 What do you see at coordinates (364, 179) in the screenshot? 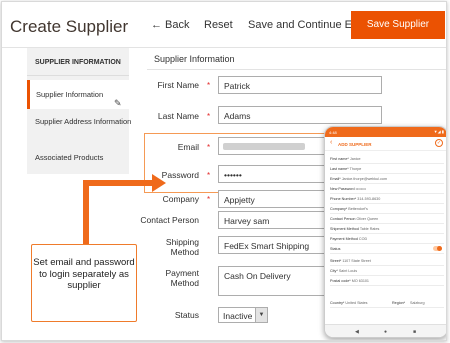
I see `phone-row-value: Janice.thorpe@webkul.com` at bounding box center [364, 179].